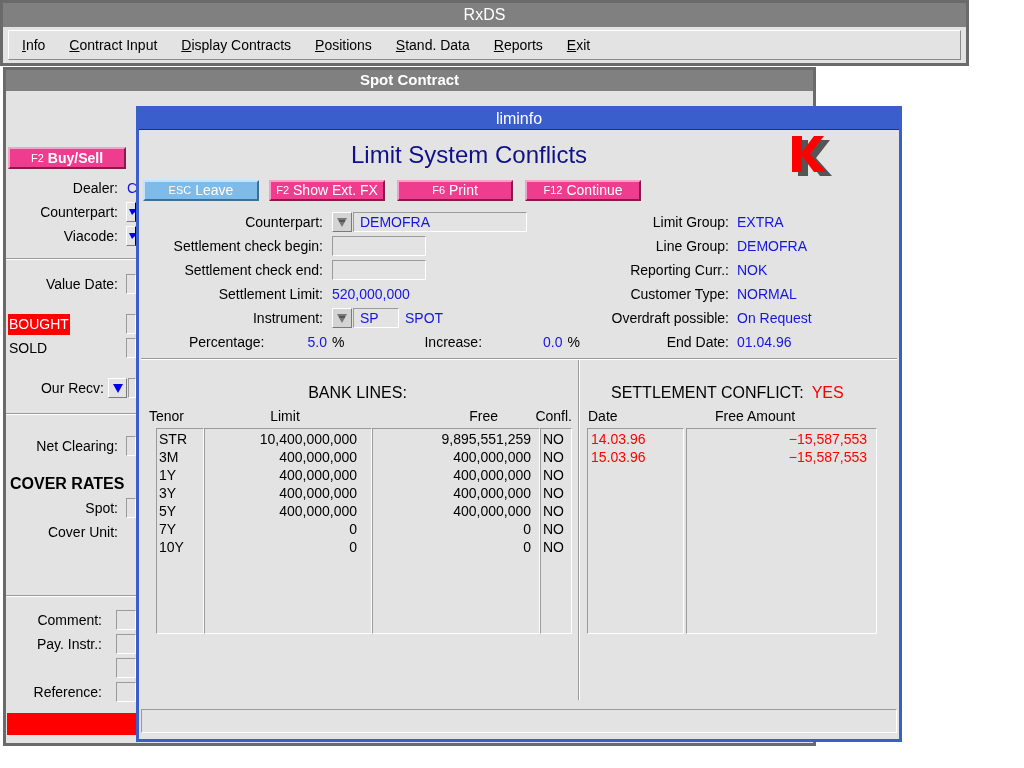 The width and height of the screenshot is (1024, 768). Describe the element at coordinates (168, 475) in the screenshot. I see `table-cell-text: 1Y` at that location.